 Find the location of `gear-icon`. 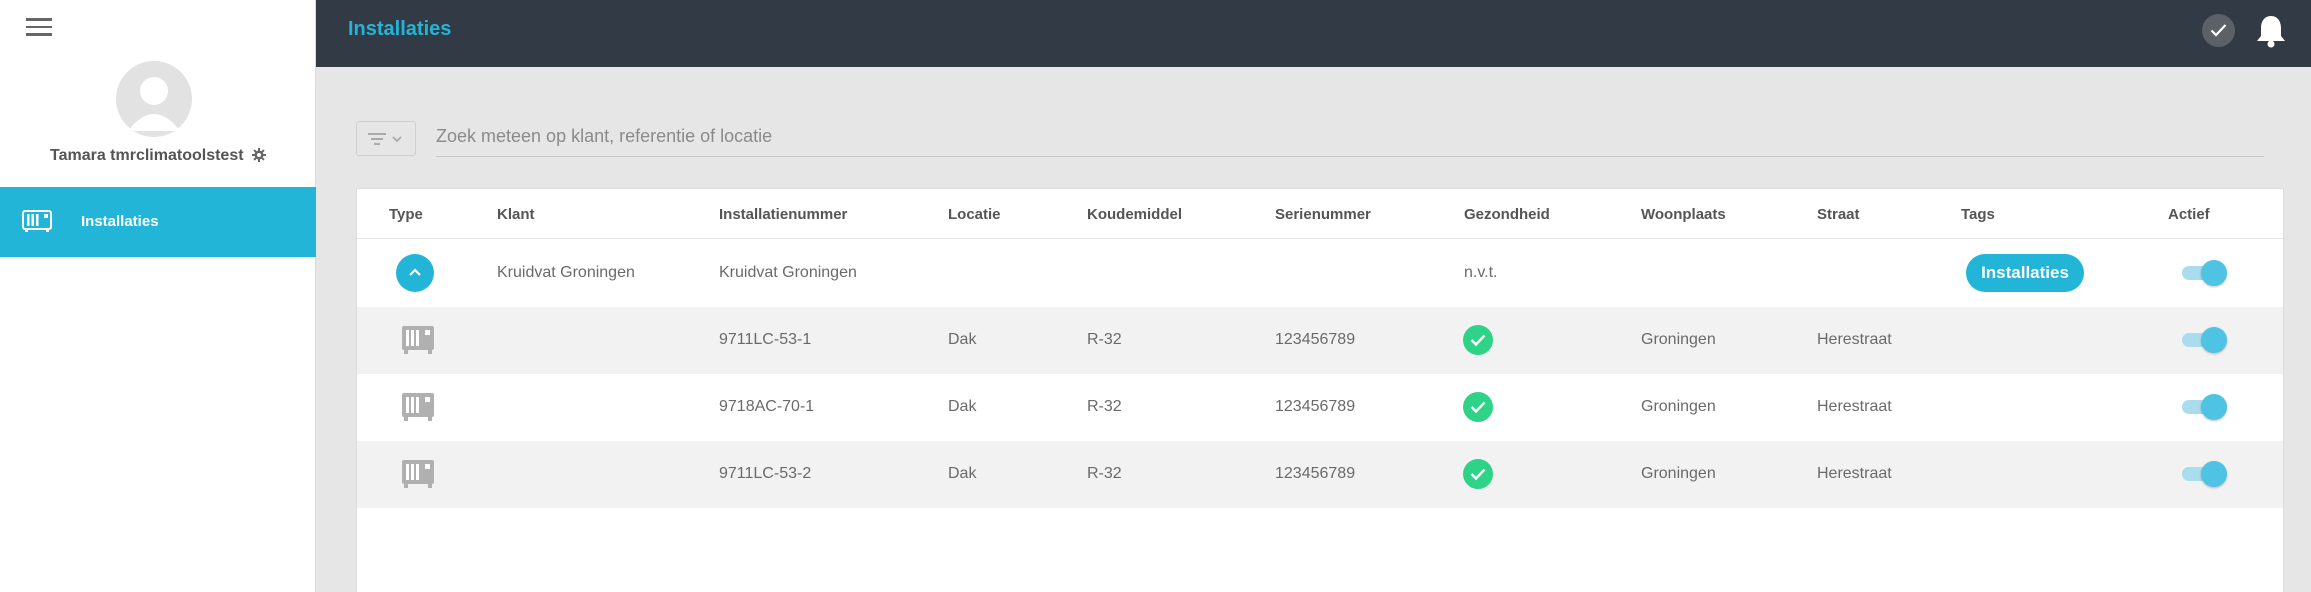

gear-icon is located at coordinates (259, 157).